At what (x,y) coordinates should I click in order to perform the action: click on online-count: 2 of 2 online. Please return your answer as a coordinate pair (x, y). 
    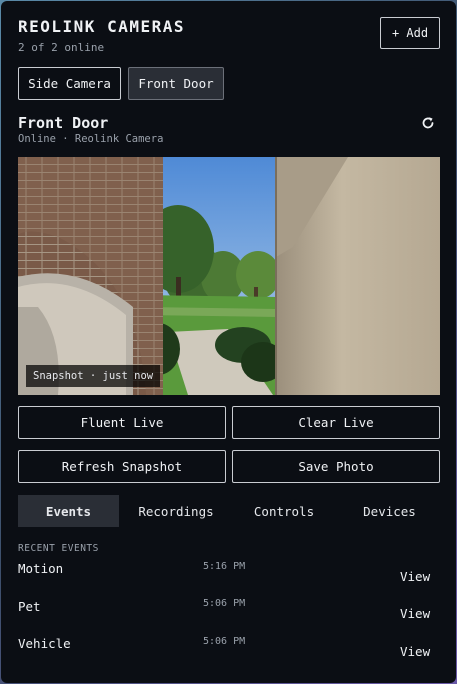
    Looking at the image, I should click on (61, 47).